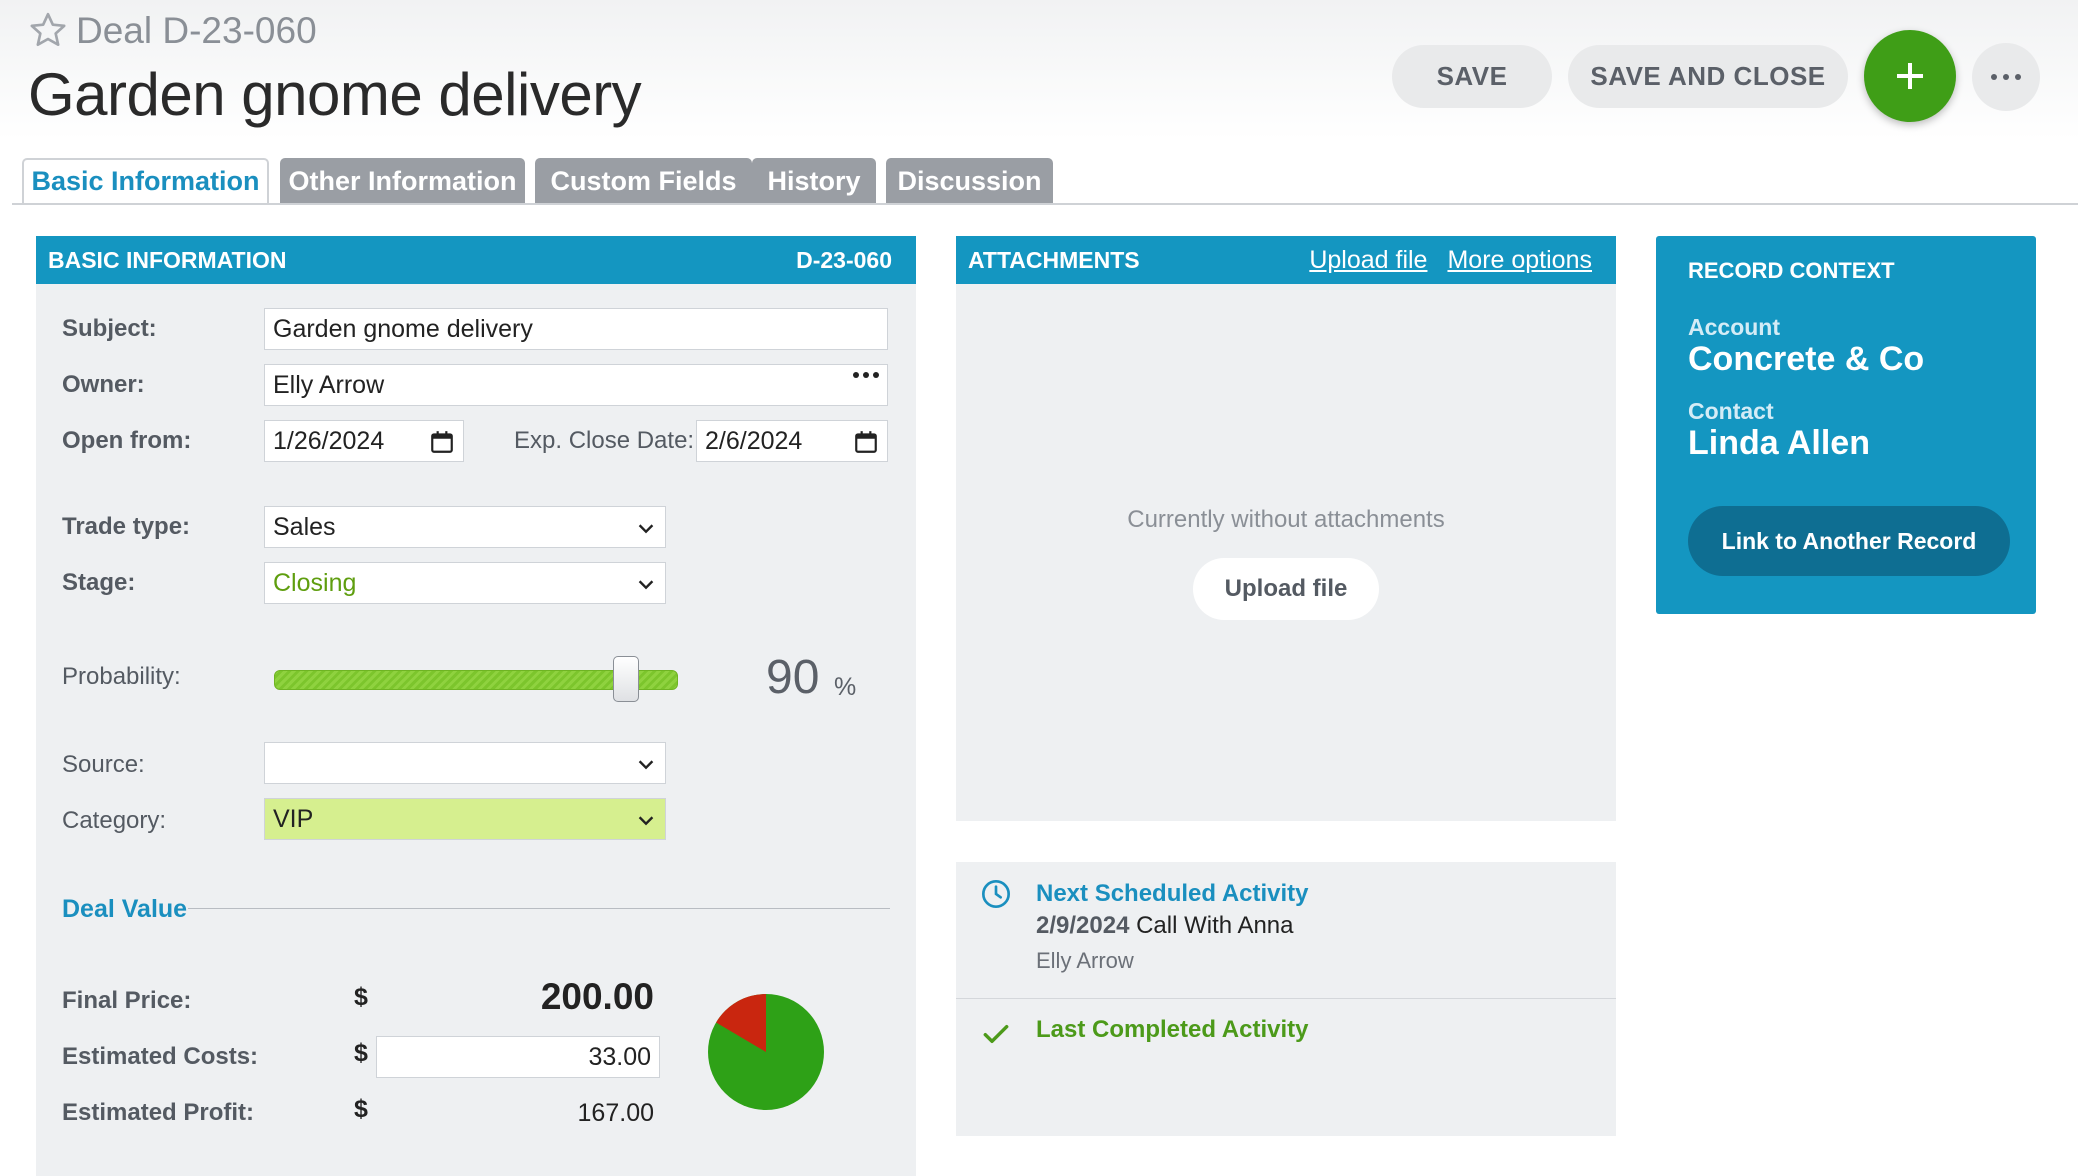 The width and height of the screenshot is (2078, 1176). What do you see at coordinates (361, 1109) in the screenshot?
I see `estimated-profit-currency: $` at bounding box center [361, 1109].